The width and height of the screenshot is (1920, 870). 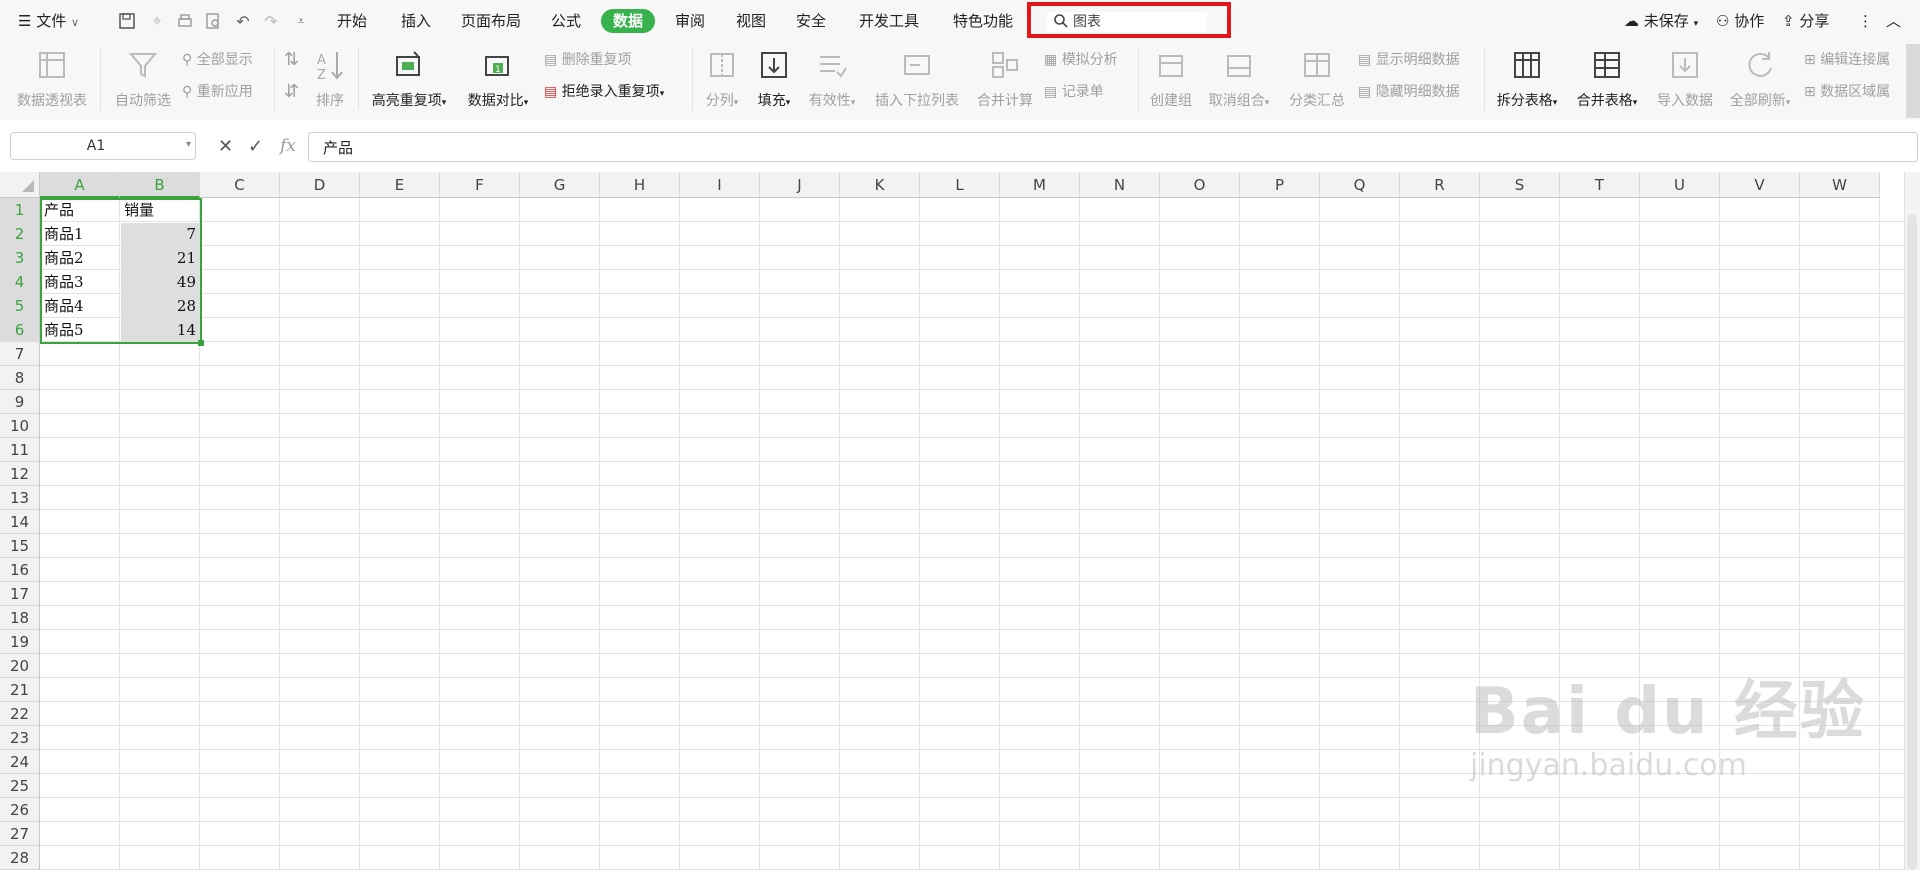 I want to click on sort-button: AZ 排序, so click(x=330, y=79).